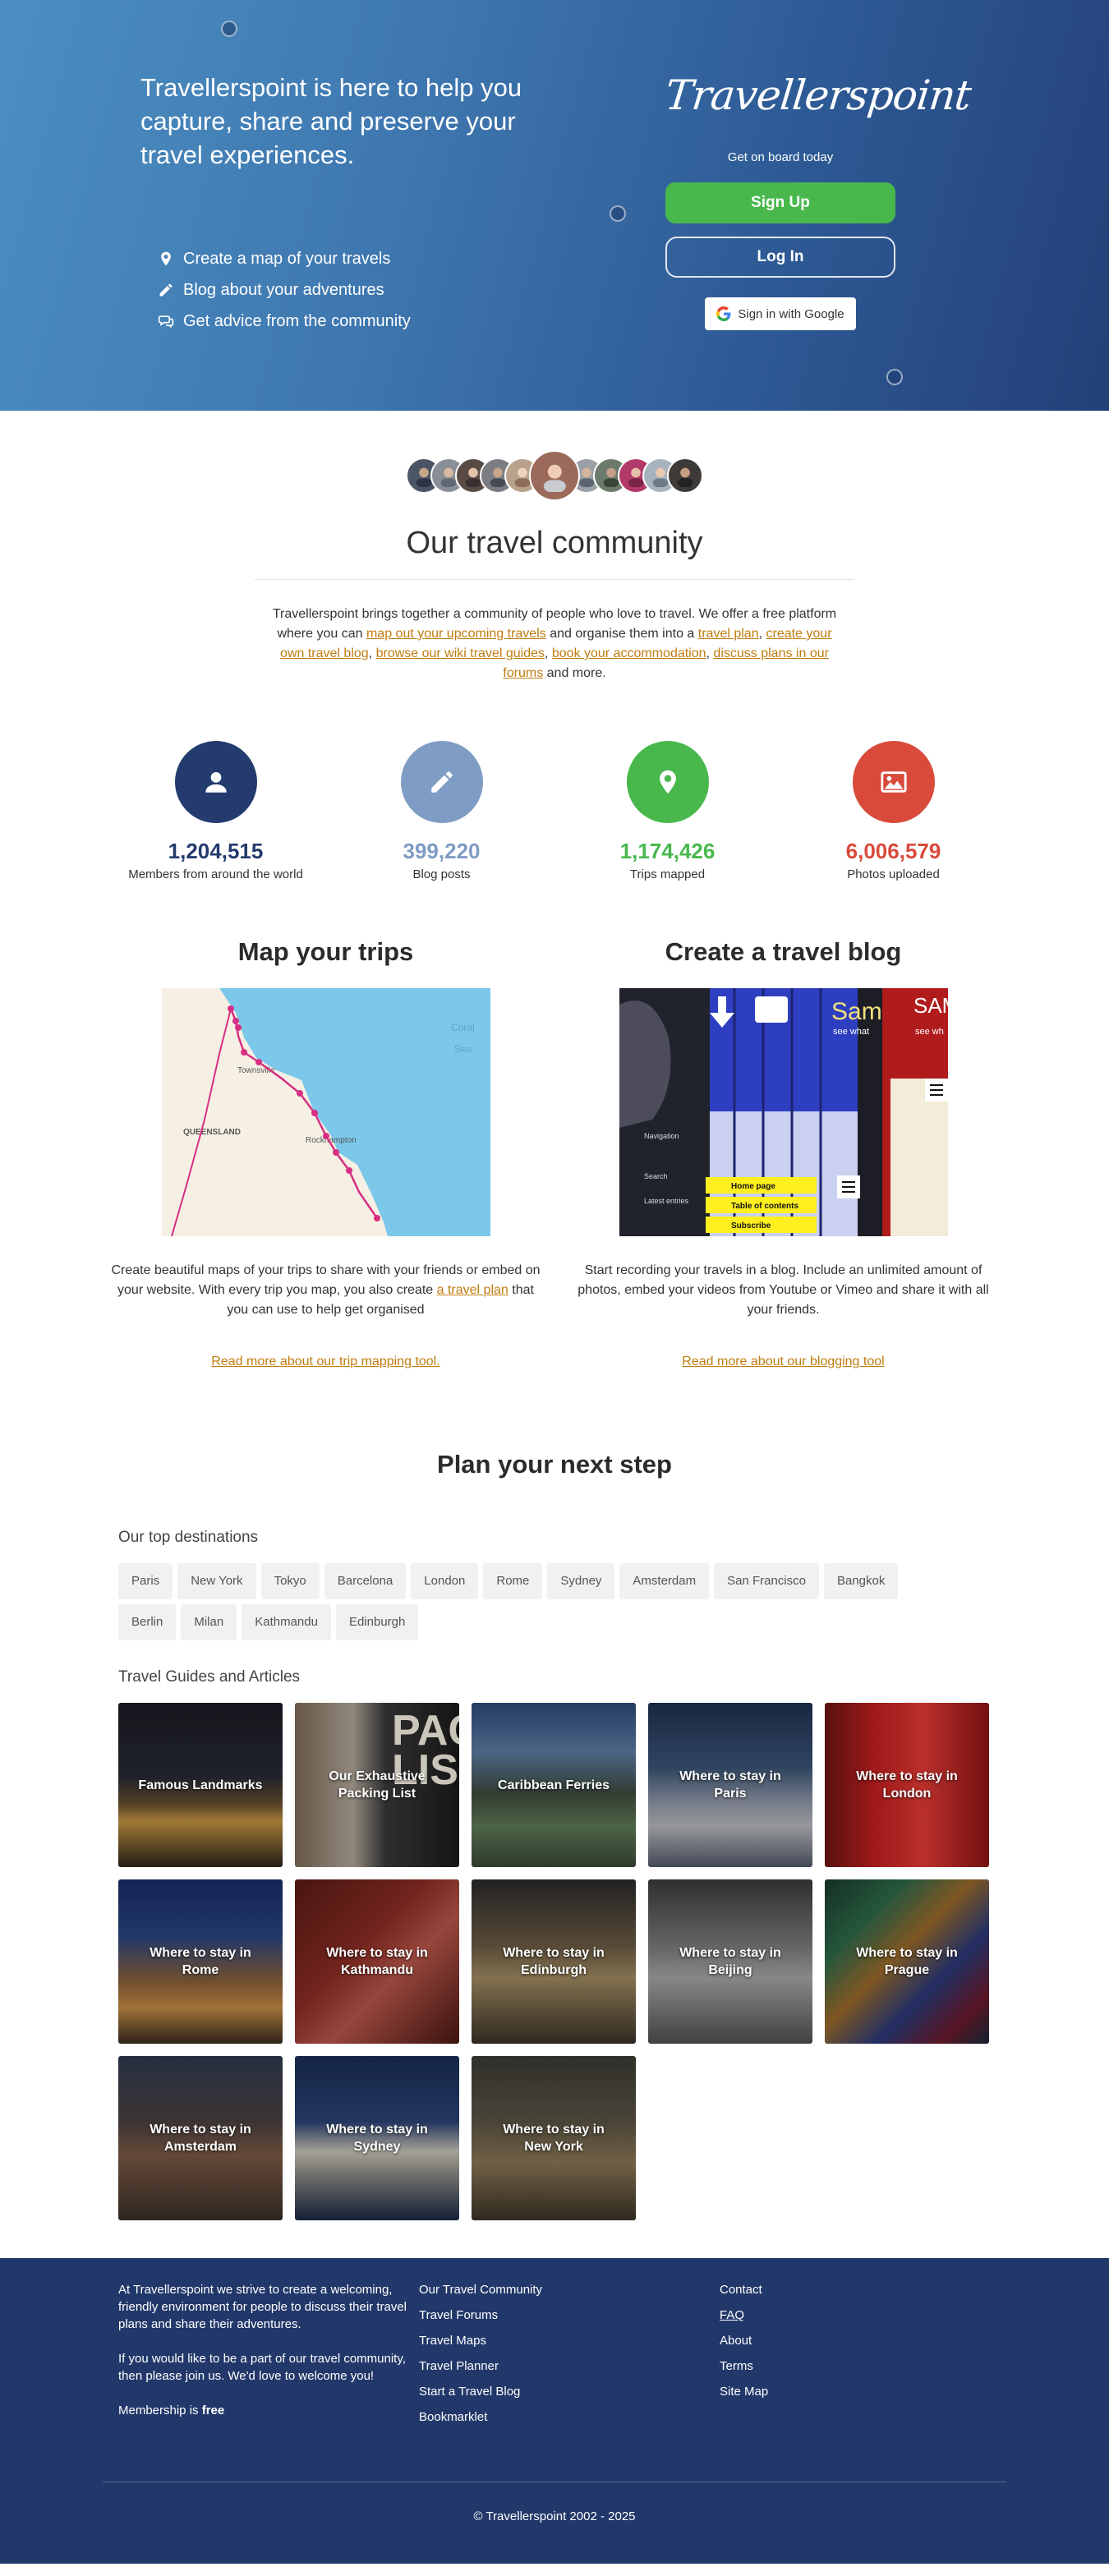  Describe the element at coordinates (569, 2315) in the screenshot. I see `footer-link: Travel Forums` at that location.